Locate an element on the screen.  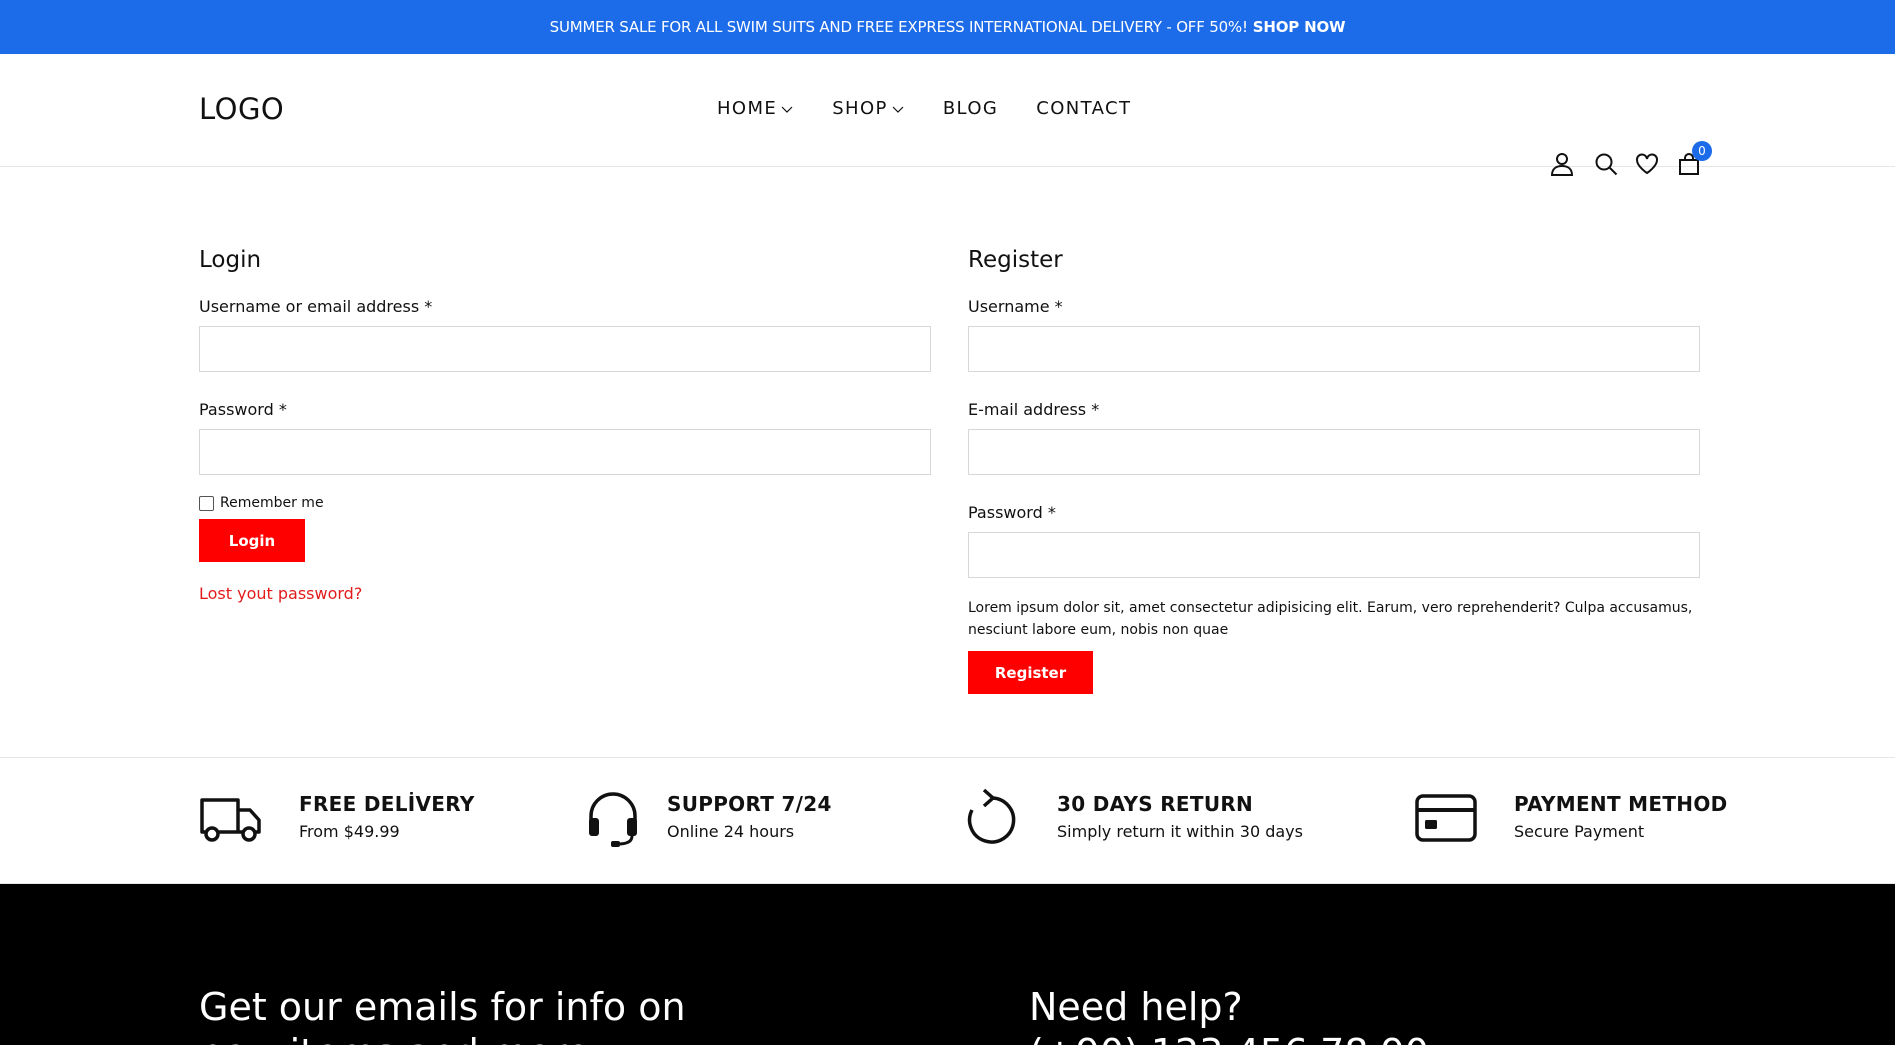
truck-icon is located at coordinates (230, 820).